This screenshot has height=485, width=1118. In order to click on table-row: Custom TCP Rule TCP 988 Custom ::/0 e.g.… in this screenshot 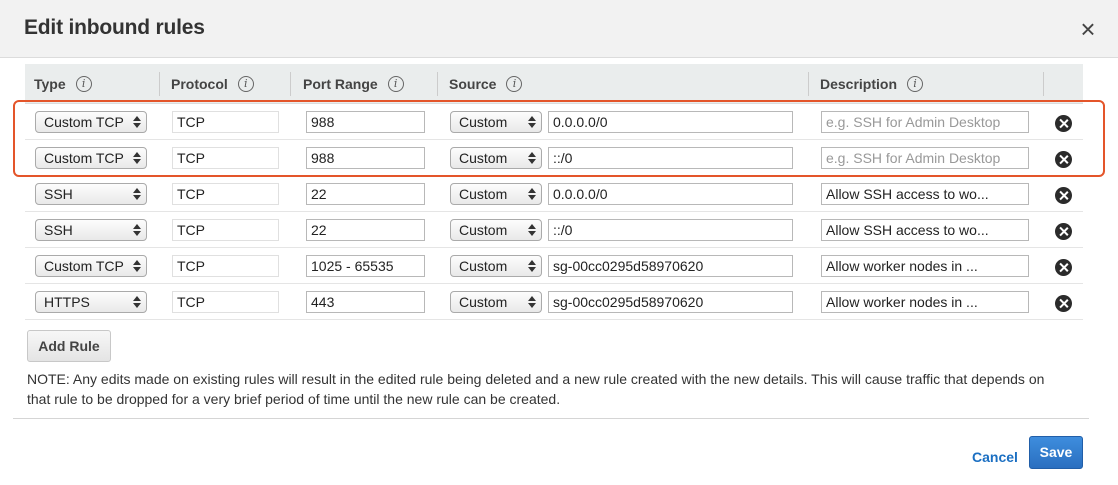, I will do `click(554, 158)`.